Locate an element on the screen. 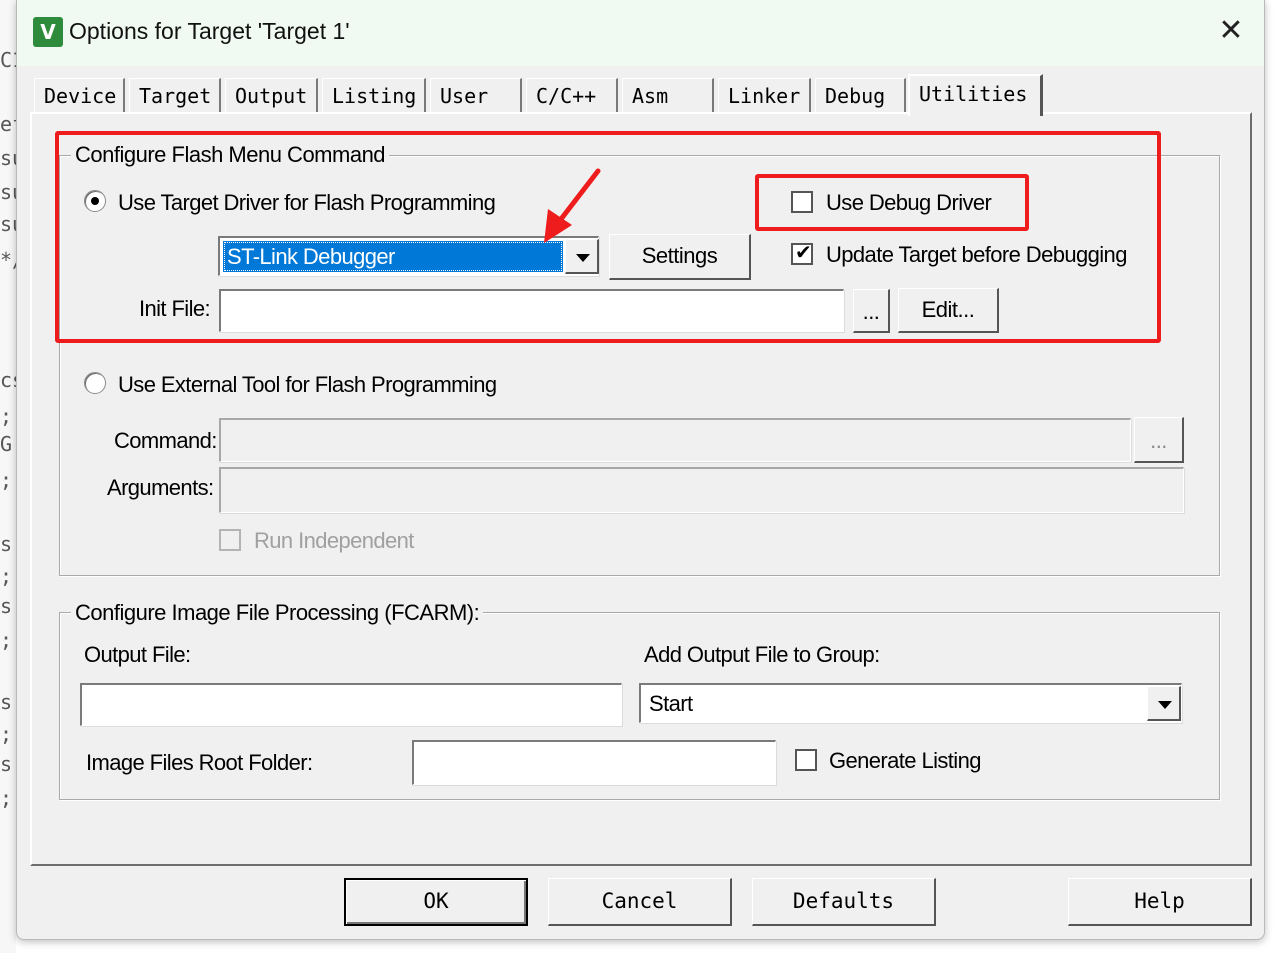 This screenshot has width=1279, height=953. add-output-to-group-label: Add Output File to Group: is located at coordinates (762, 654).